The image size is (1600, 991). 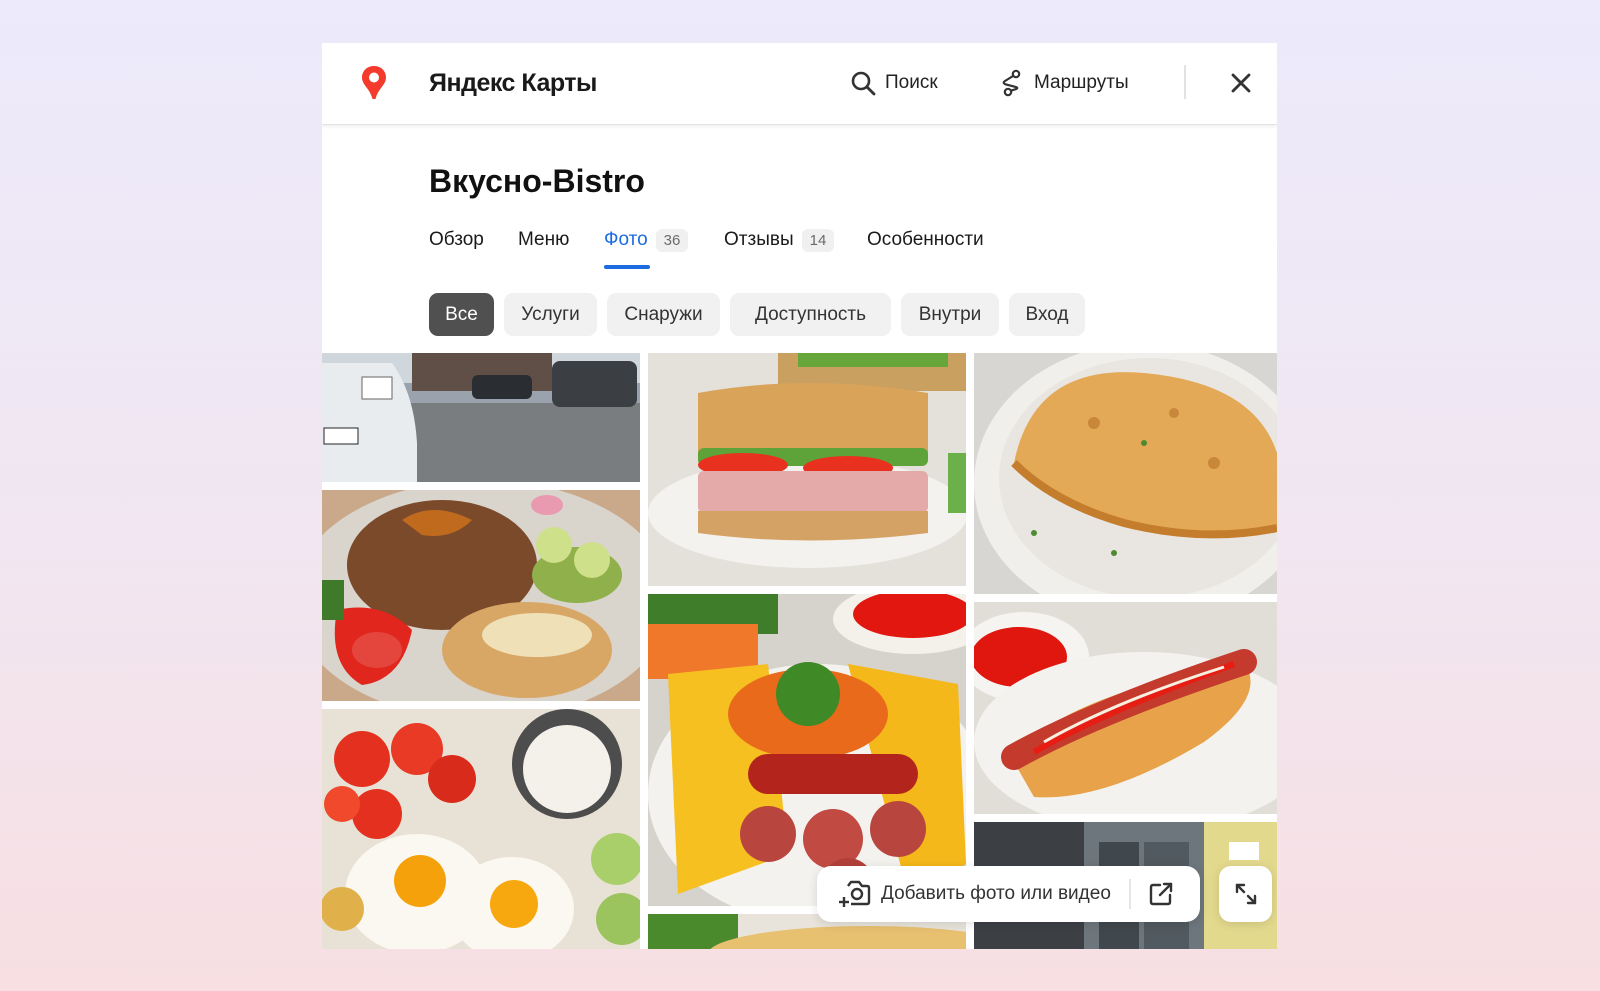 I want to click on tab-label: Особенности, so click(x=925, y=239).